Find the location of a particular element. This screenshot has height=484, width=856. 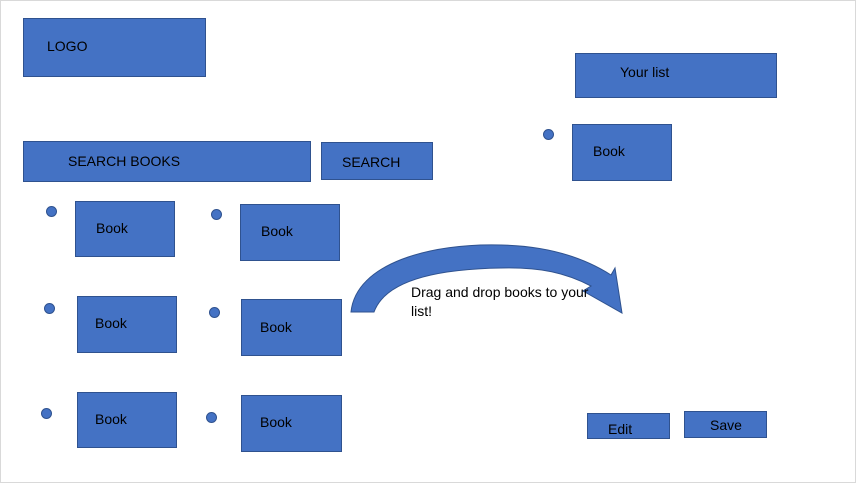

drag-drop-hint: Drag and drop books to your list! is located at coordinates (500, 301).